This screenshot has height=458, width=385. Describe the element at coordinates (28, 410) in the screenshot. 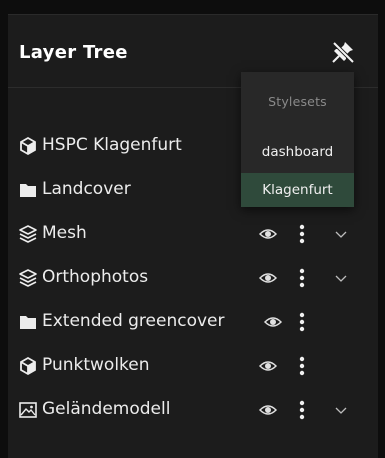

I see `image-icon` at that location.